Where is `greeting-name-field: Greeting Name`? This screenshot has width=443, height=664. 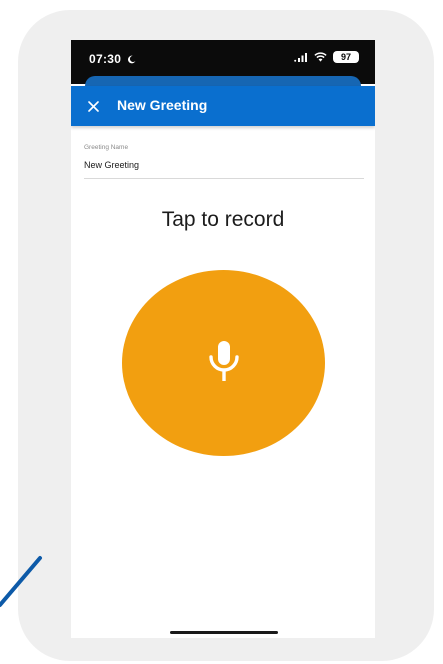
greeting-name-field: Greeting Name is located at coordinates (224, 161).